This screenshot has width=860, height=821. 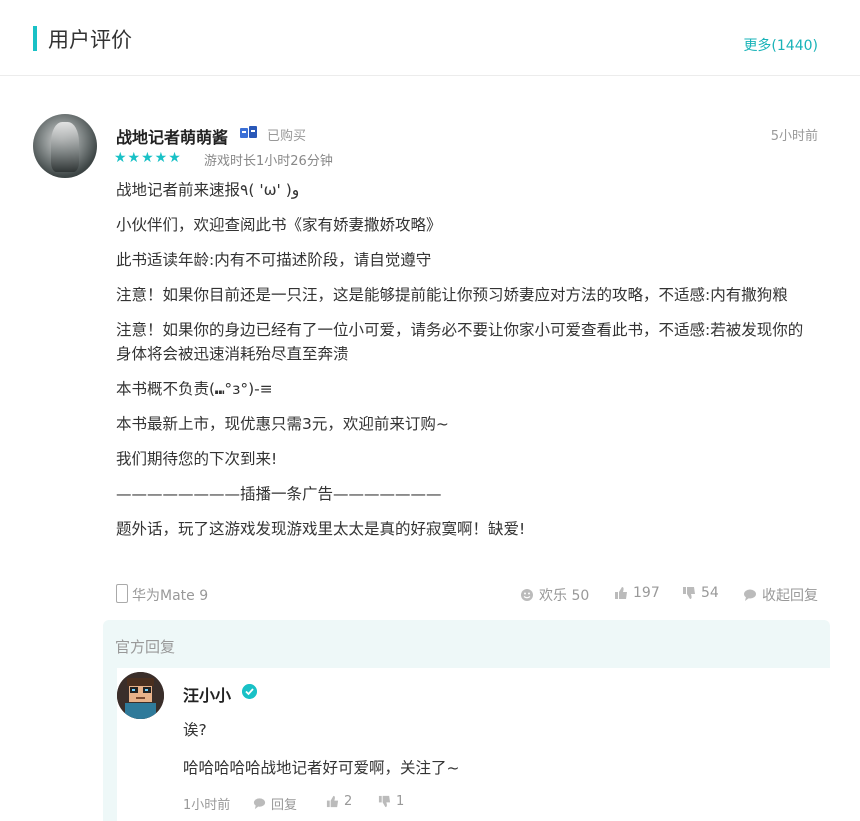 What do you see at coordinates (282, 424) in the screenshot?
I see `review-line: 本书最新上市，现优惠只需3元，欢迎前来订购~` at bounding box center [282, 424].